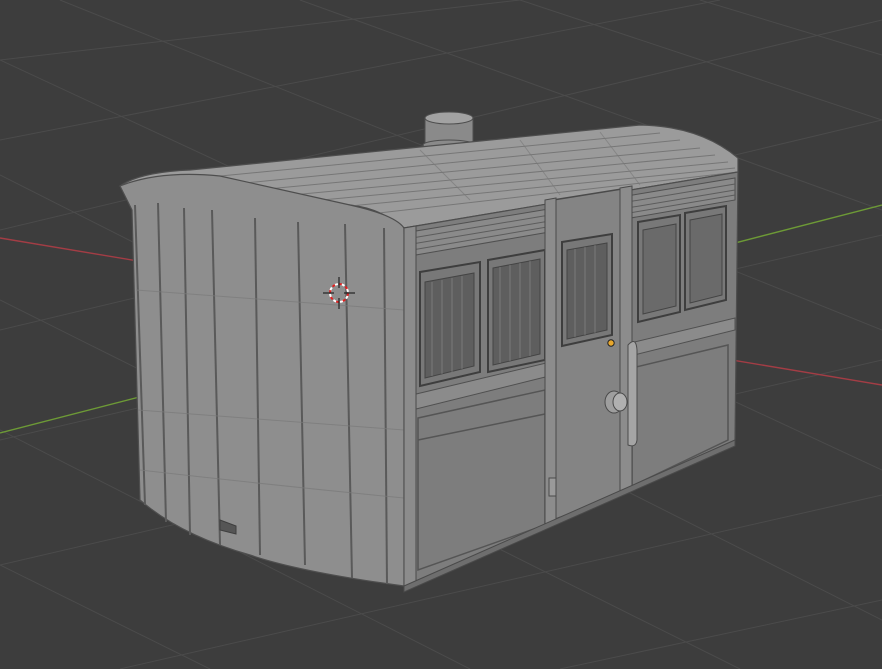 This screenshot has width=882, height=669. I want to click on door-handle-knob, so click(616, 402).